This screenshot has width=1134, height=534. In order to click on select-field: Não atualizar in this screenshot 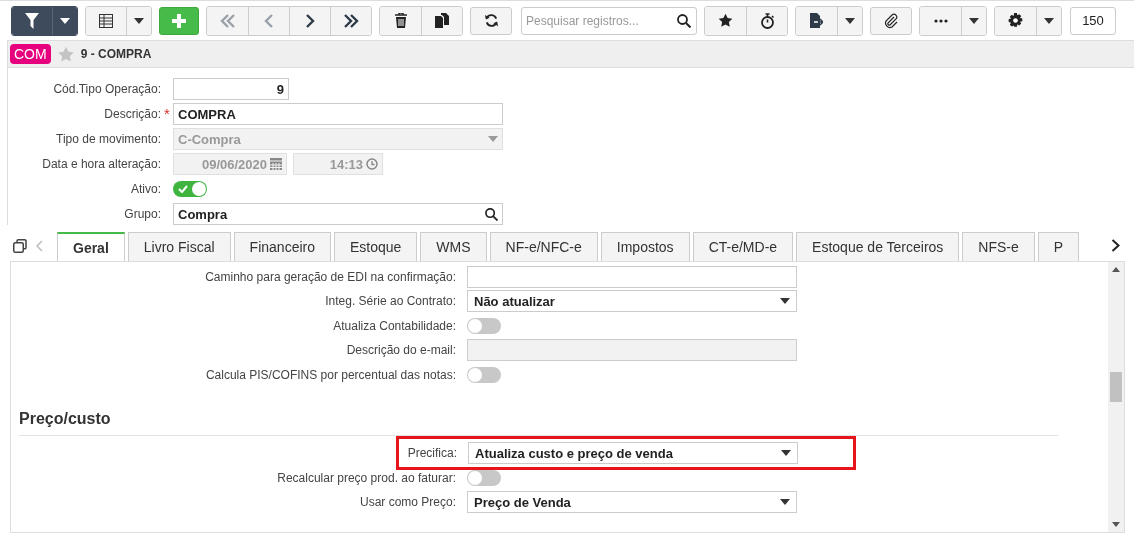, I will do `click(632, 301)`.